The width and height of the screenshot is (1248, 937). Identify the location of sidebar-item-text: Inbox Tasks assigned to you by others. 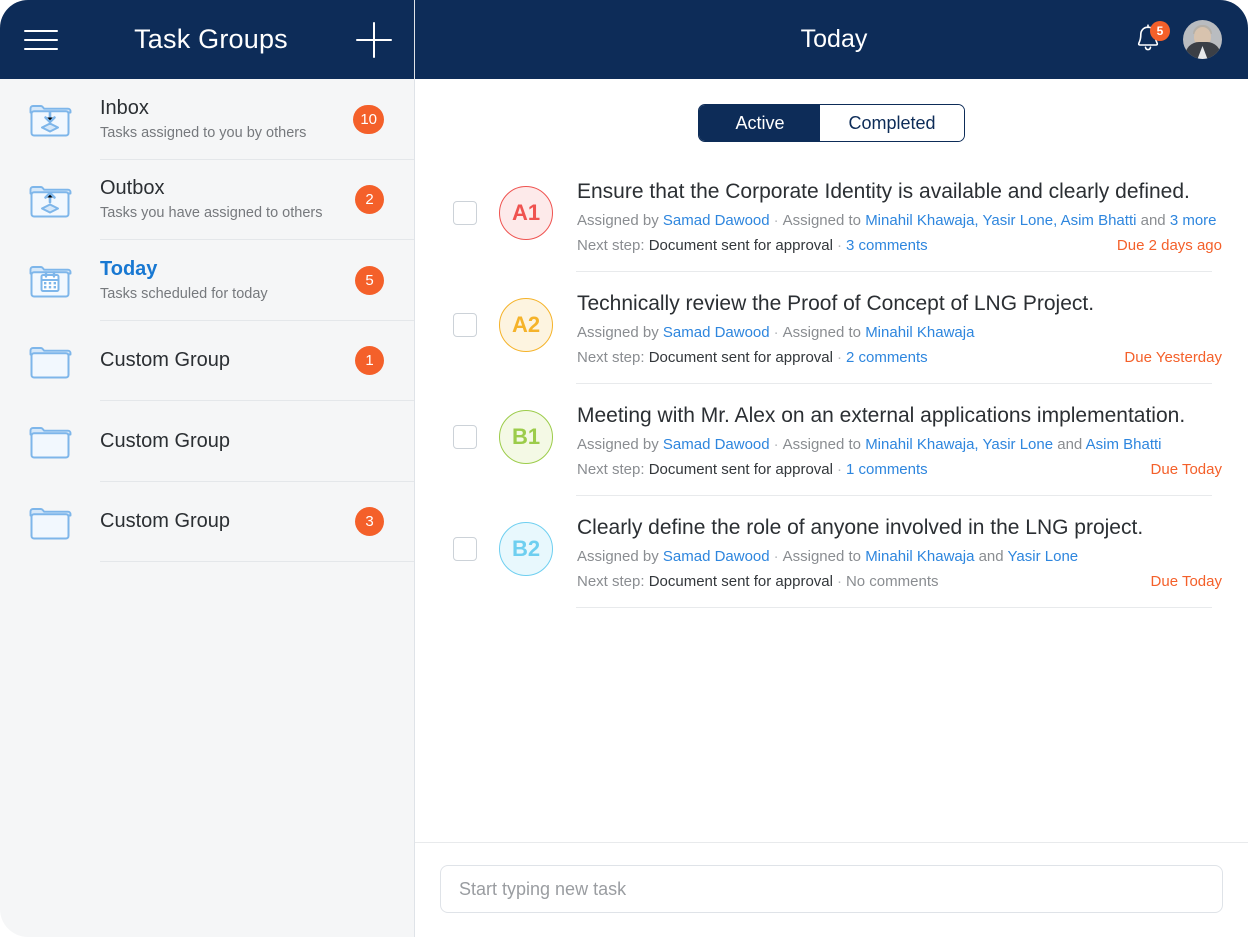
(226, 119).